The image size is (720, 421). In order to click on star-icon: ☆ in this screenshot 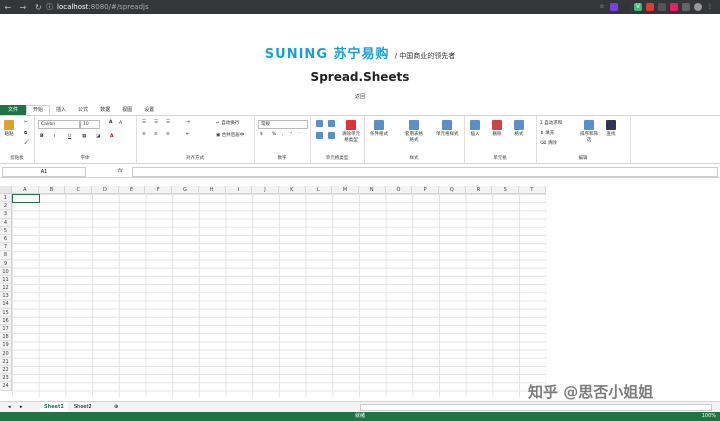, I will do `click(602, 7)`.